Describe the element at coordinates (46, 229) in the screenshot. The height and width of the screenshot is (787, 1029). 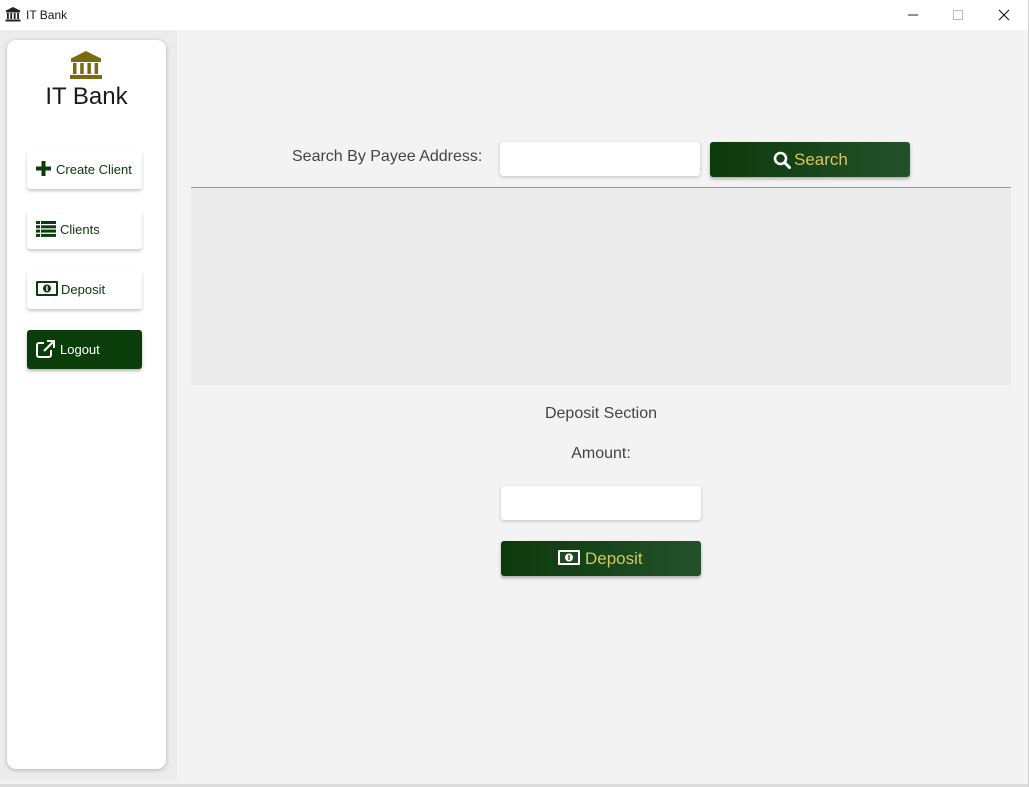
I see `list-icon` at that location.